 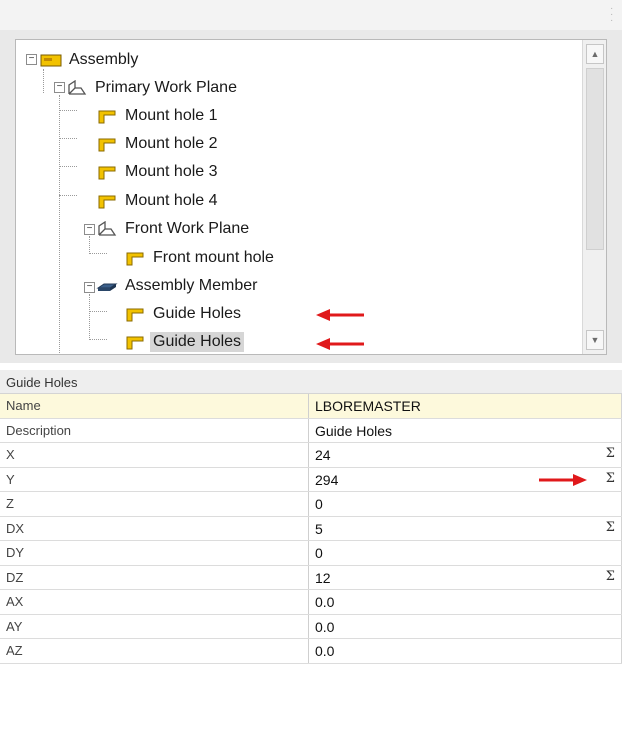 I want to click on property-name: X, so click(x=154, y=455).